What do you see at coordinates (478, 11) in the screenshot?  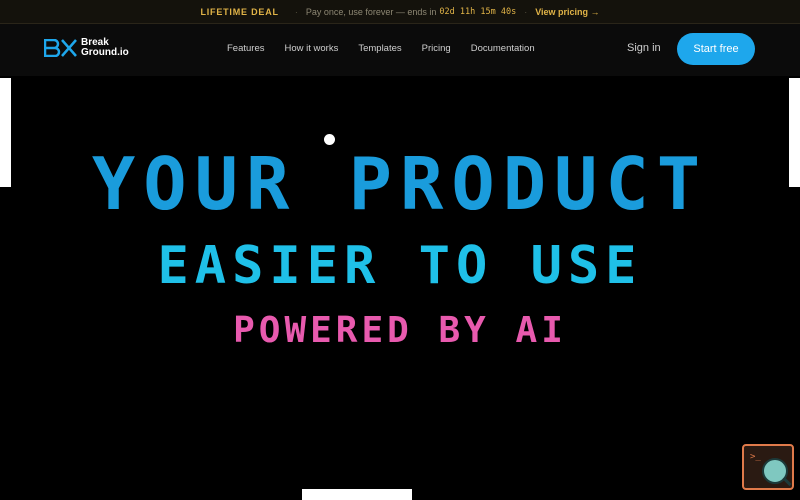 I see `countdown-timer: 02d 11h 15m 40s` at bounding box center [478, 11].